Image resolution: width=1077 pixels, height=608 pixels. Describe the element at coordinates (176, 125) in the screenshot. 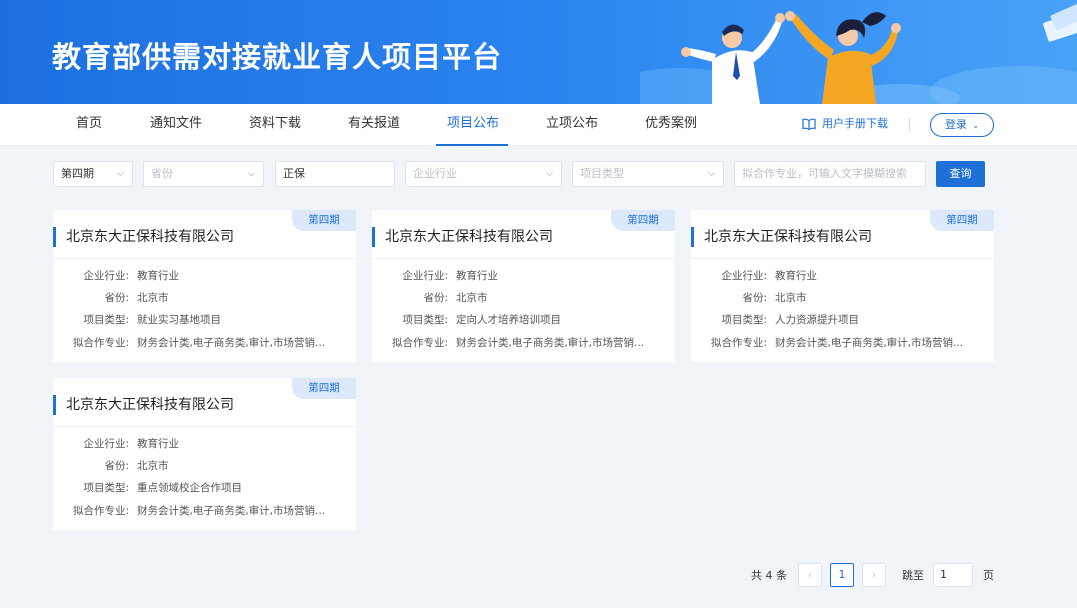

I see `nav-notices: 通知文件` at that location.